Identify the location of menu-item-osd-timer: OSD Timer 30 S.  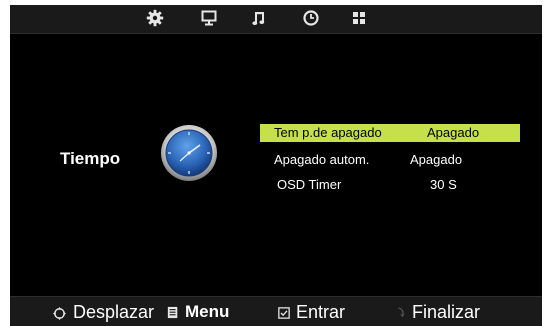
(390, 185).